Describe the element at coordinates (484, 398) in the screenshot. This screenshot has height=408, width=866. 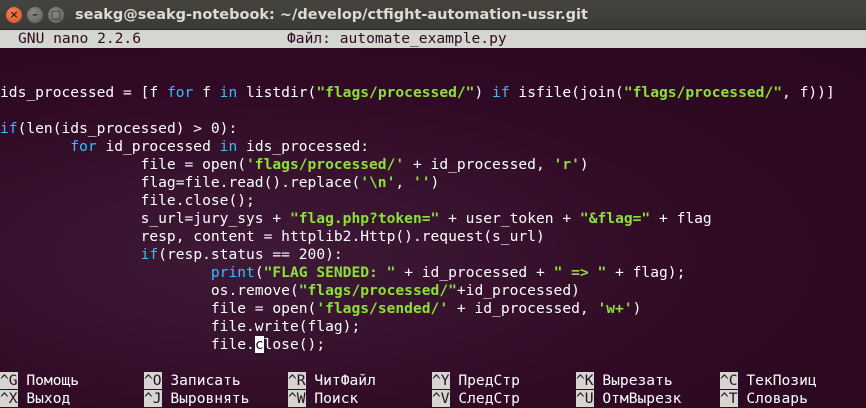
I see `shortcut-label: СледСтр` at that location.